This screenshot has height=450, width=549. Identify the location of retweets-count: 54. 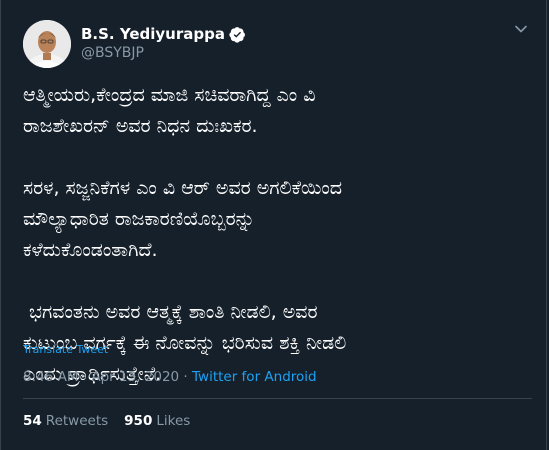
(32, 421).